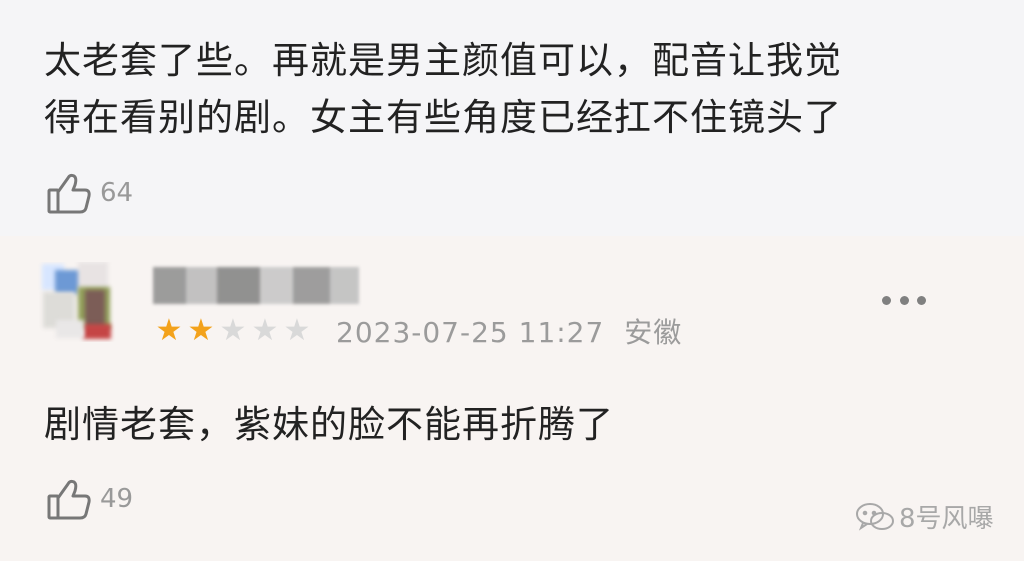 Image resolution: width=1024 pixels, height=561 pixels. I want to click on comment-text-line-1: 太老套了些。再就是男主颜值可以，配音让我觉, so click(443, 60).